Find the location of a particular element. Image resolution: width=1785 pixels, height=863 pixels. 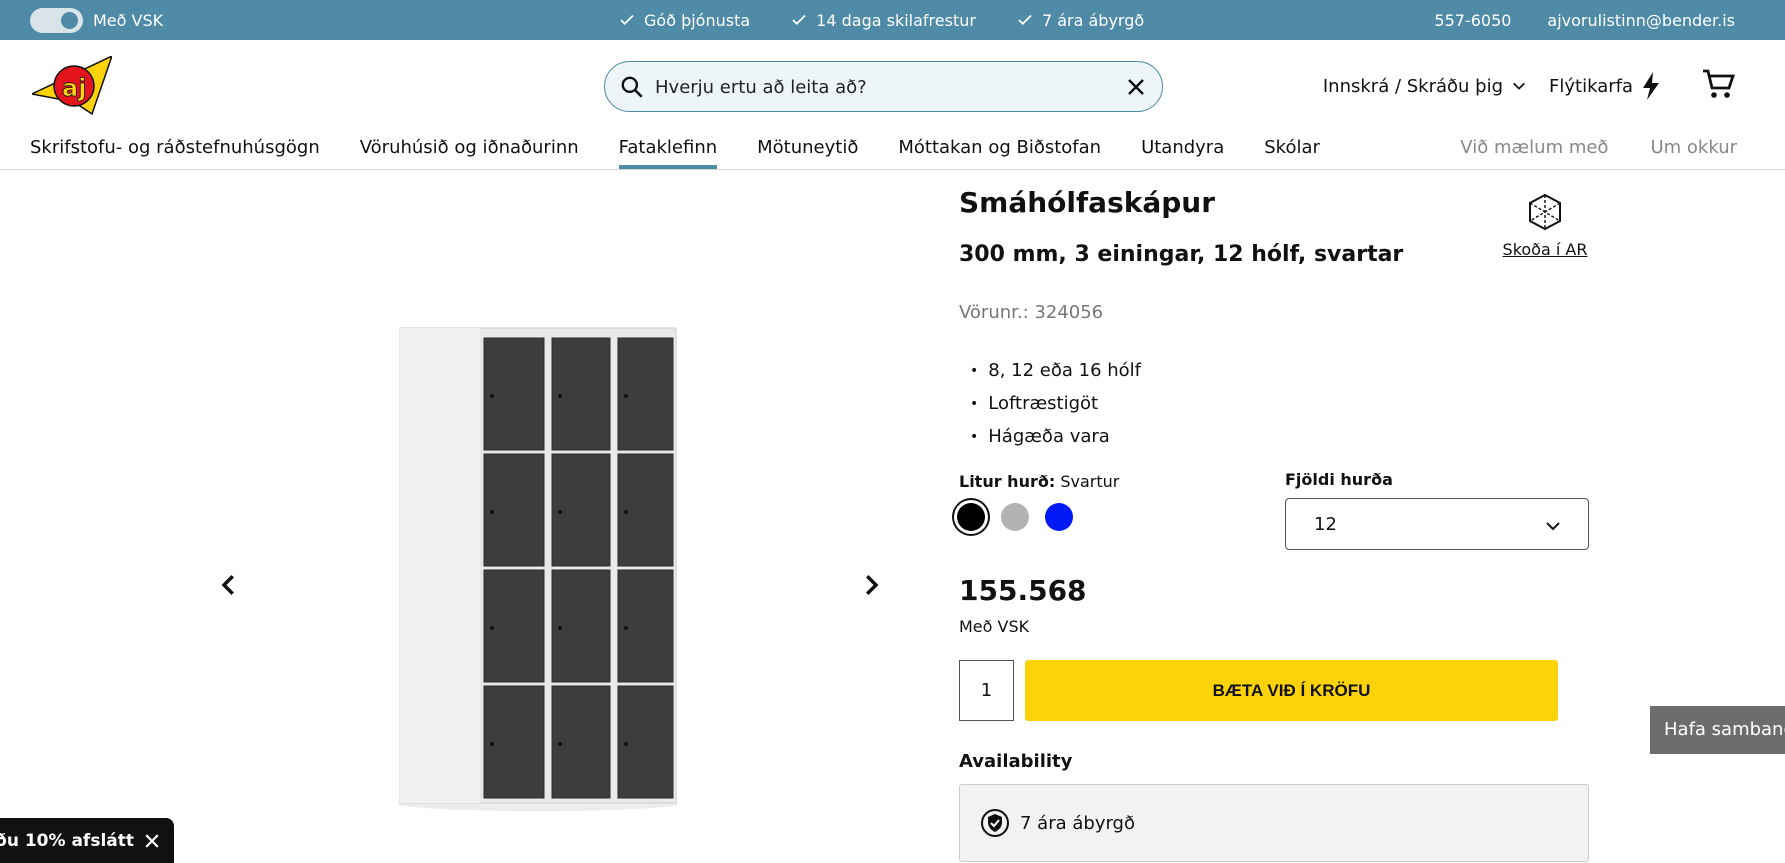

color-label: Litur hurð: Svartur is located at coordinates (1039, 481).